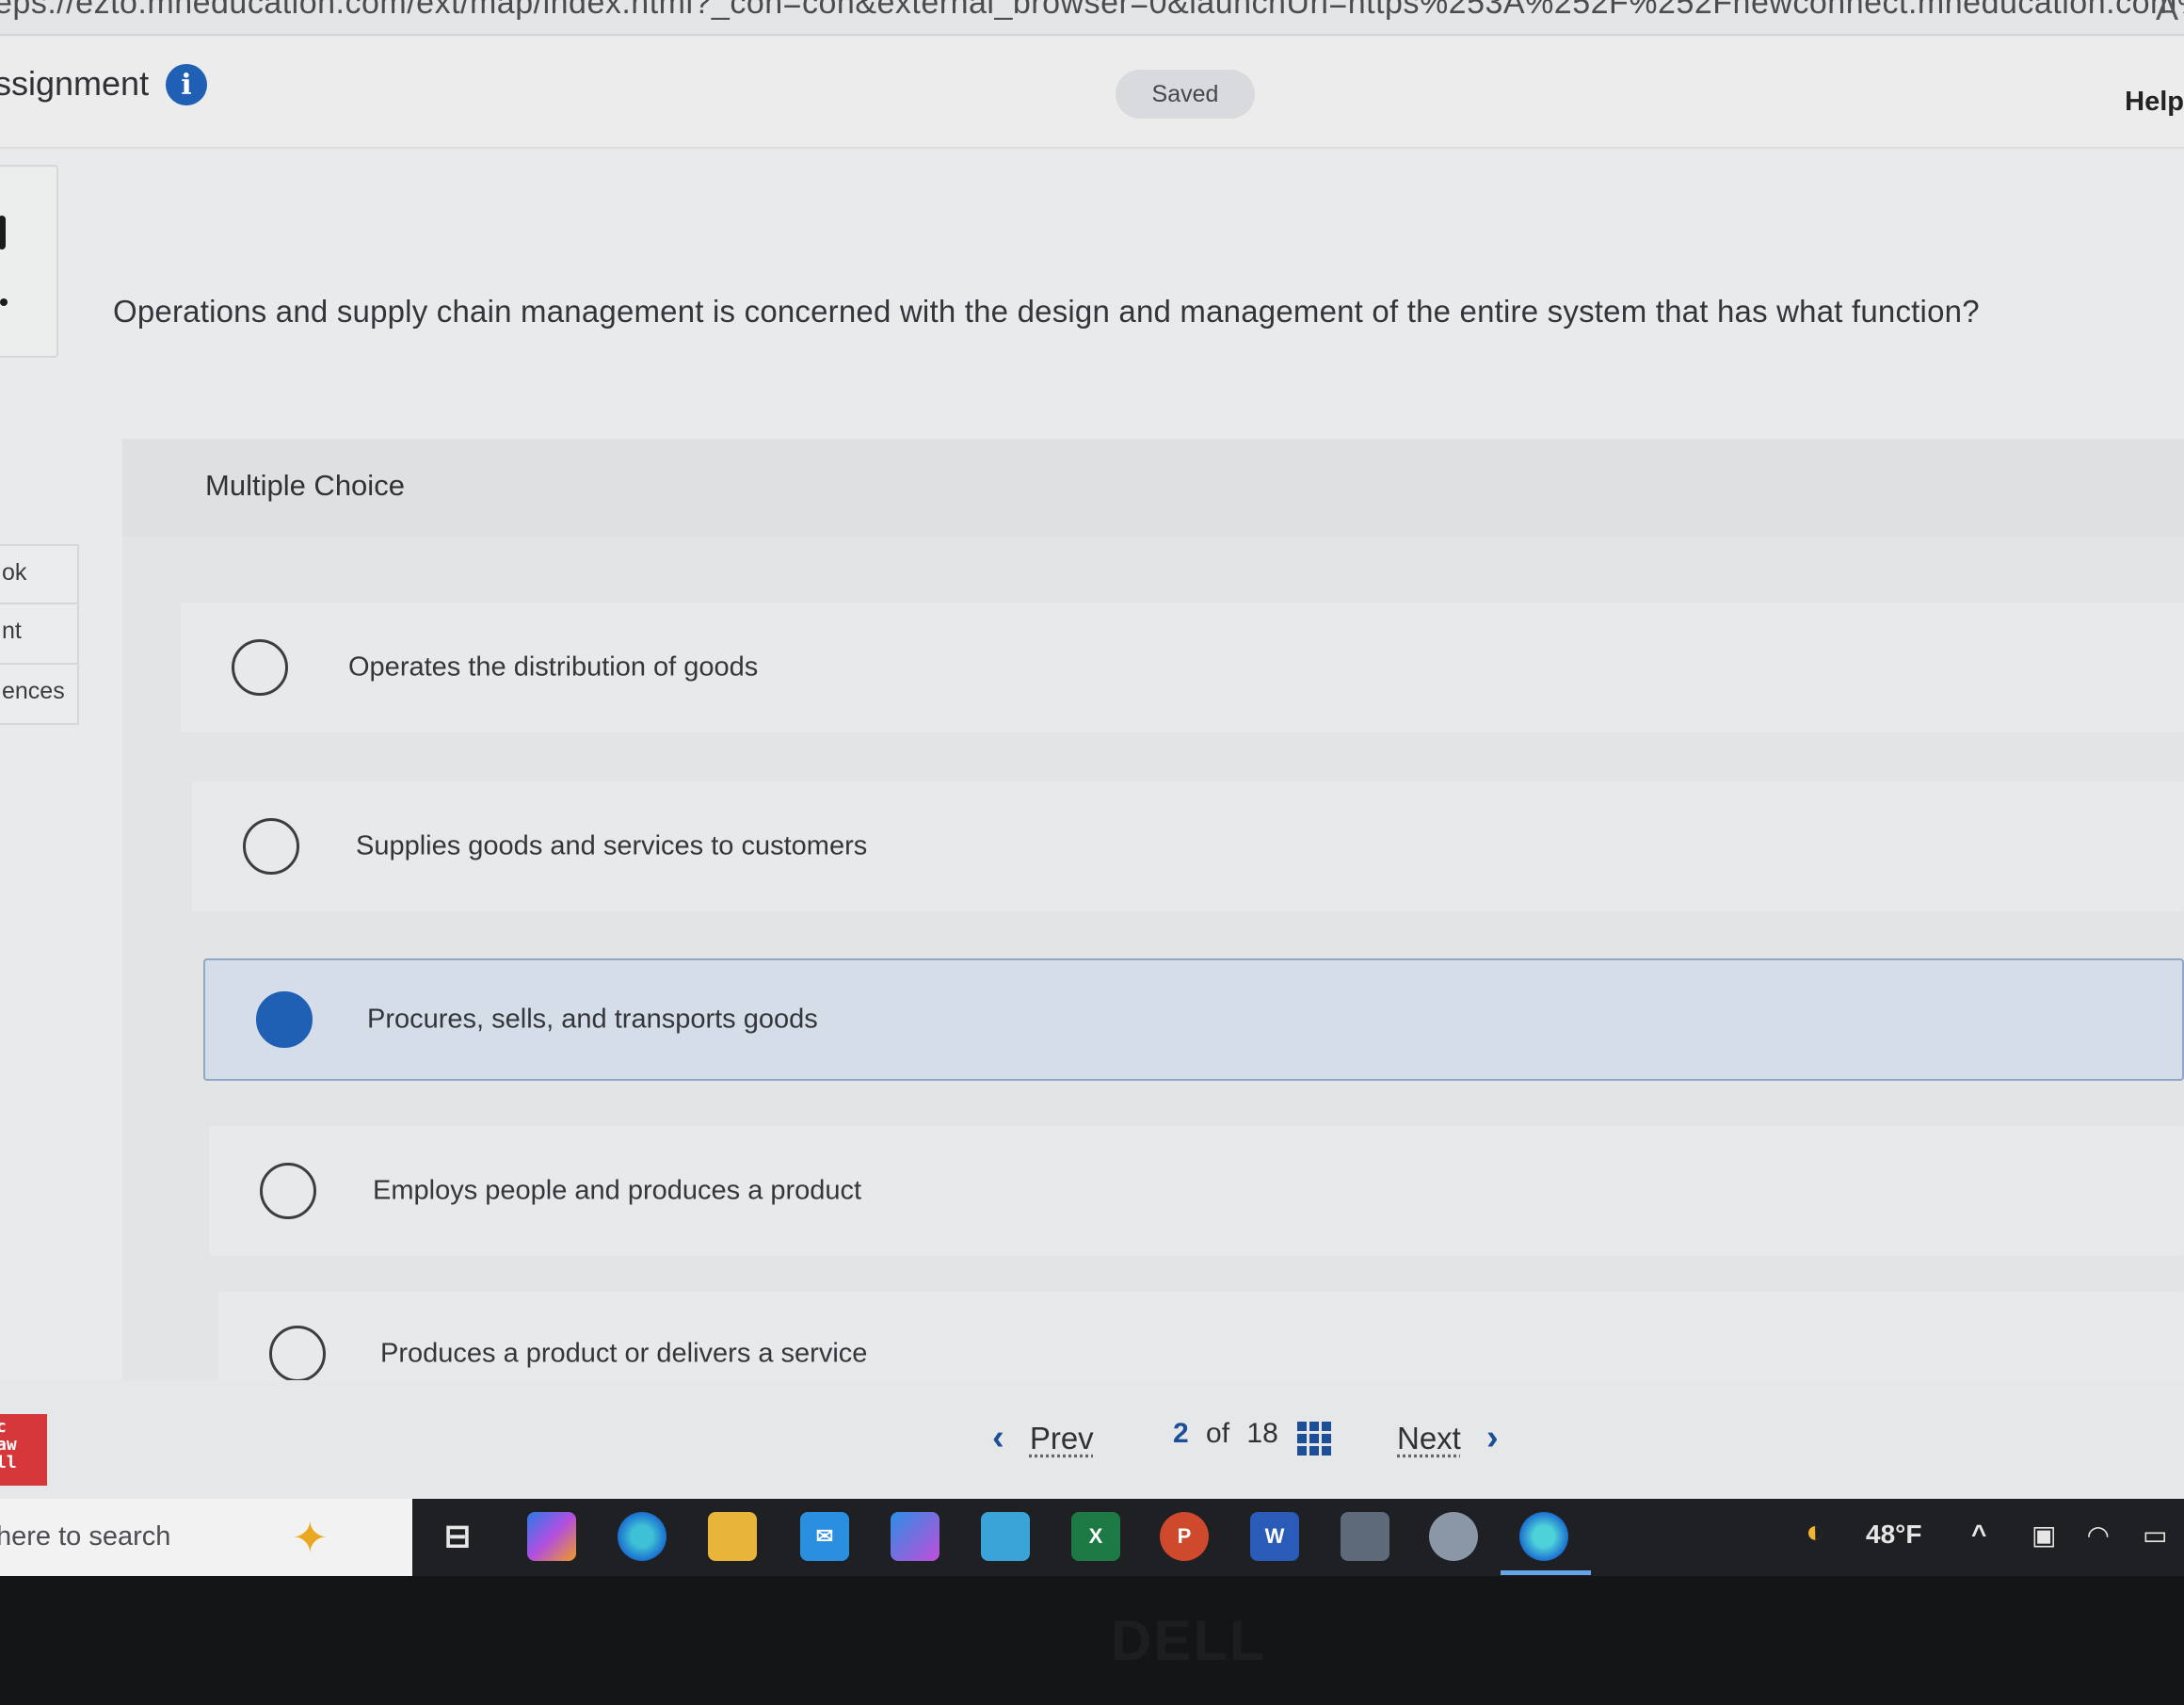 The height and width of the screenshot is (1705, 2184). What do you see at coordinates (1543, 1537) in the screenshot?
I see `edge-active-icon` at bounding box center [1543, 1537].